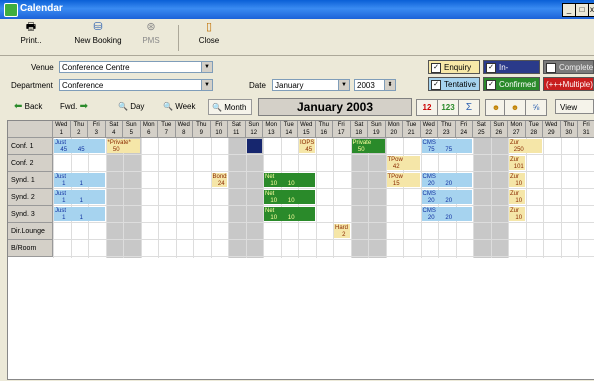 This screenshot has width=594, height=381. What do you see at coordinates (375, 85) in the screenshot?
I see `date-year-stepper: 2003 ⬍` at bounding box center [375, 85].